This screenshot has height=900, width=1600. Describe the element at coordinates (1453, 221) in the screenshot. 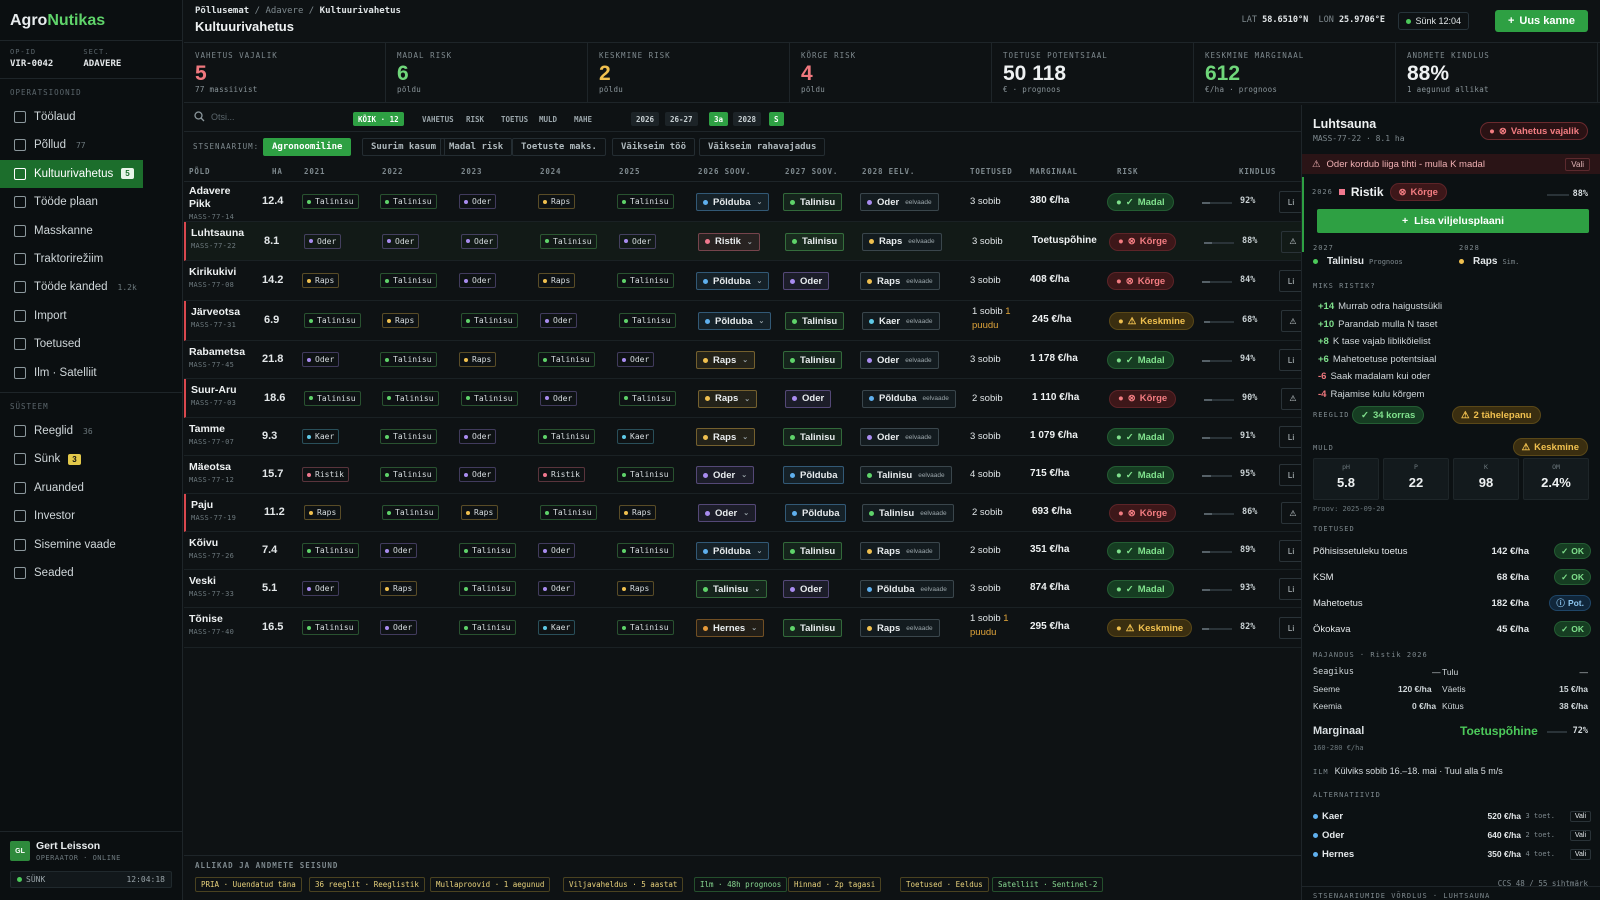

I see `add-to-plan-button: + Lisa viljelusplaani` at that location.